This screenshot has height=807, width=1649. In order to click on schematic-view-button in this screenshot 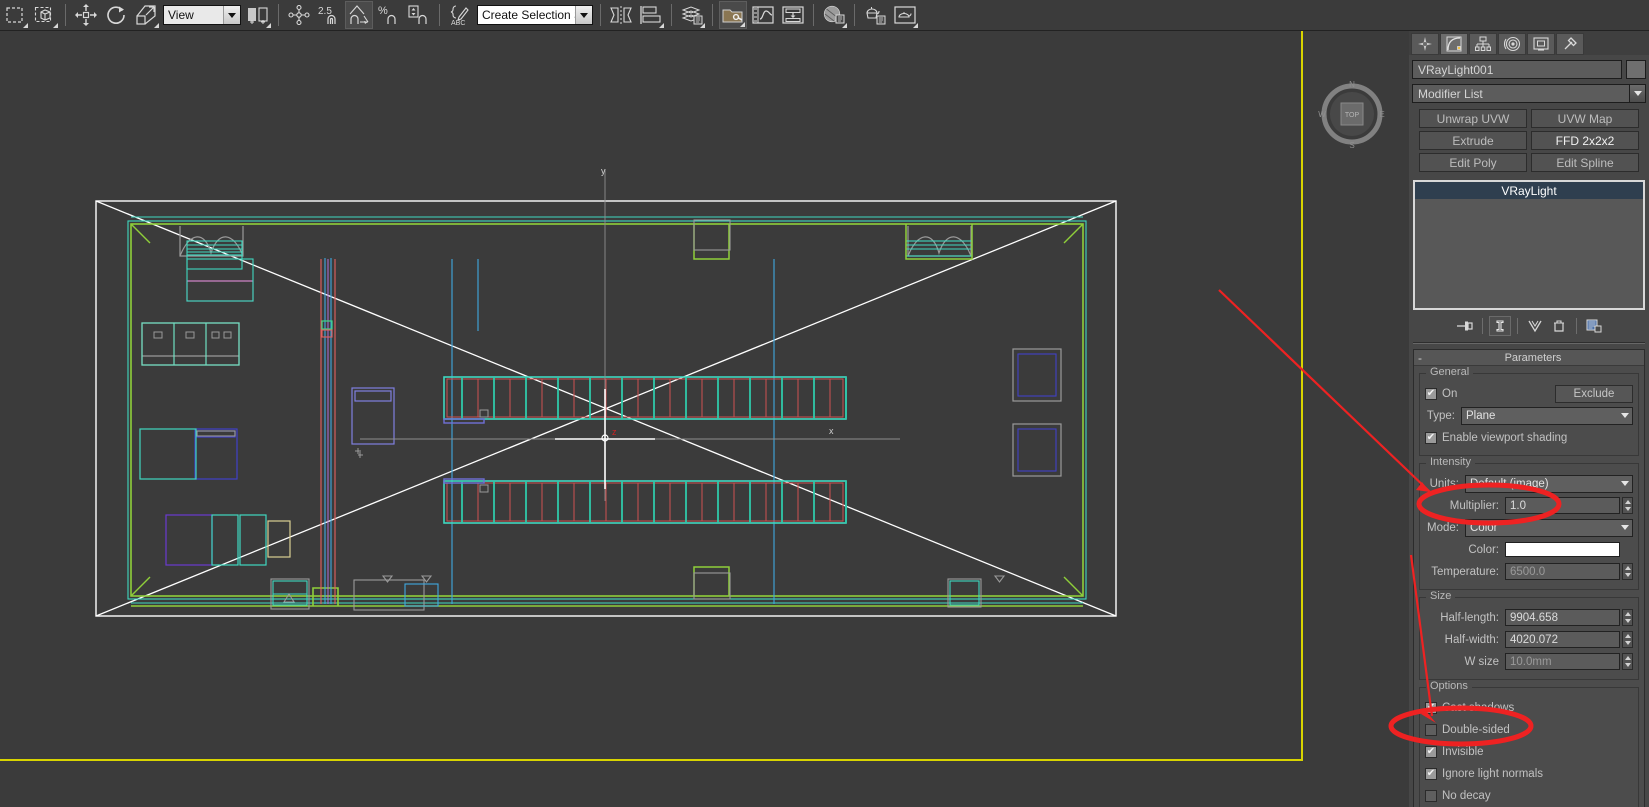, I will do `click(793, 15)`.